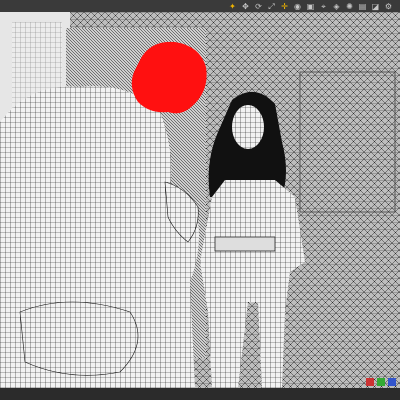 The width and height of the screenshot is (400, 400). I want to click on axis-indicator, so click(381, 382).